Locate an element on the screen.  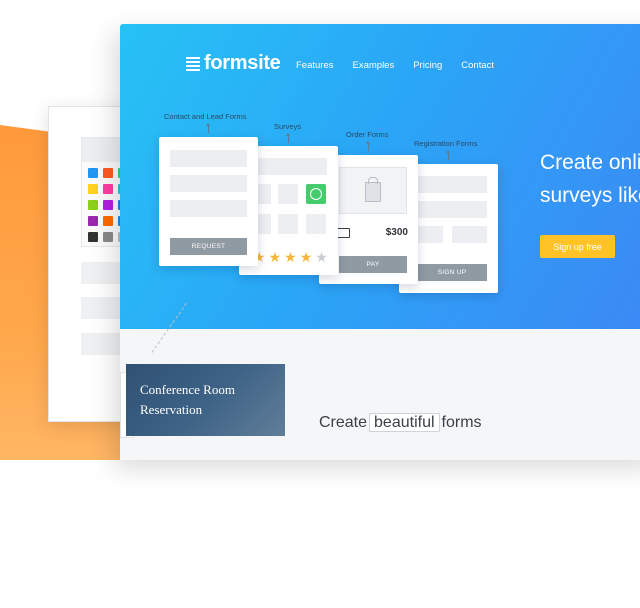
request-button: REQUEST is located at coordinates (208, 246).